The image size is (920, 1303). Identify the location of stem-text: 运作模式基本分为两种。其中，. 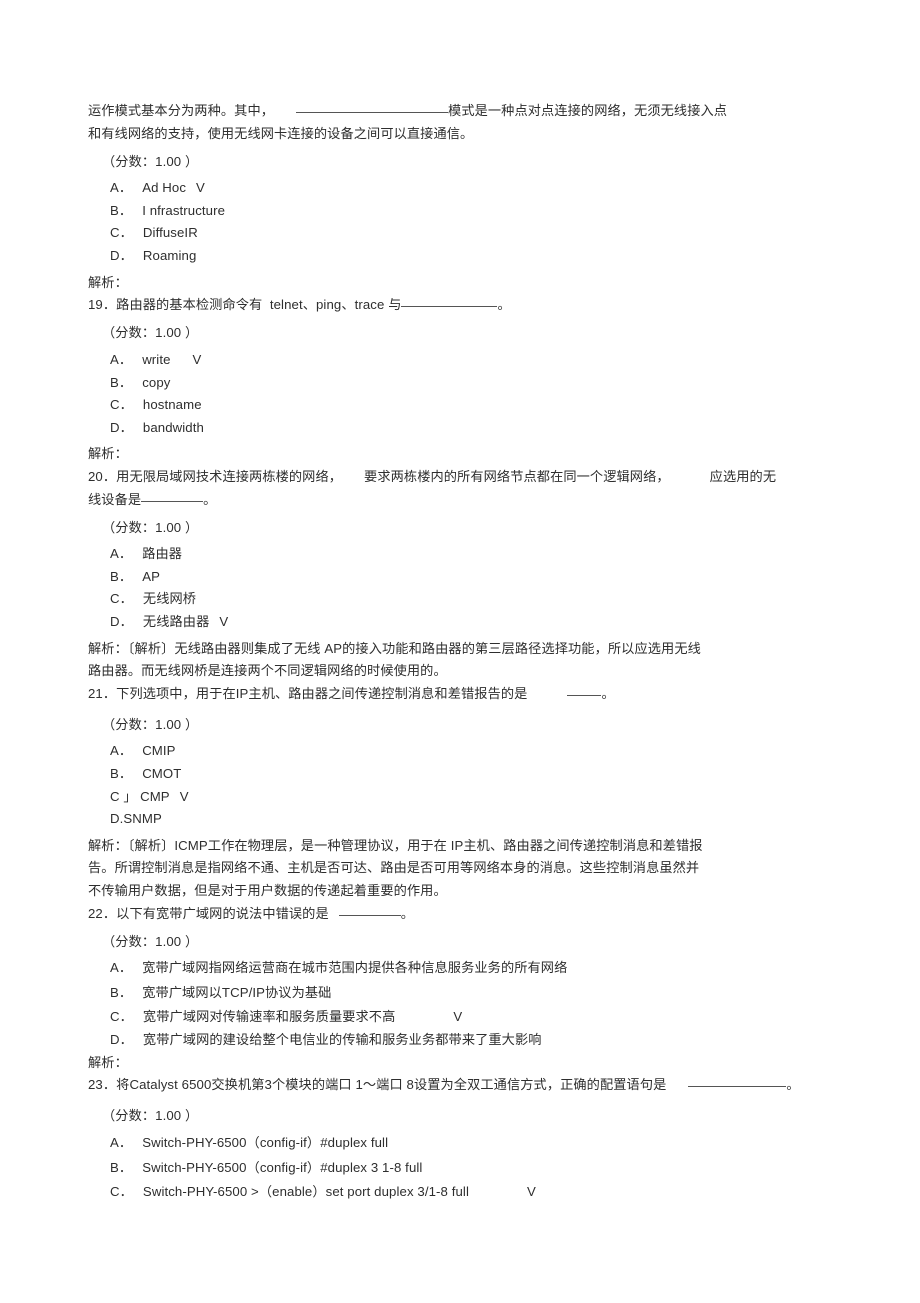
(181, 110).